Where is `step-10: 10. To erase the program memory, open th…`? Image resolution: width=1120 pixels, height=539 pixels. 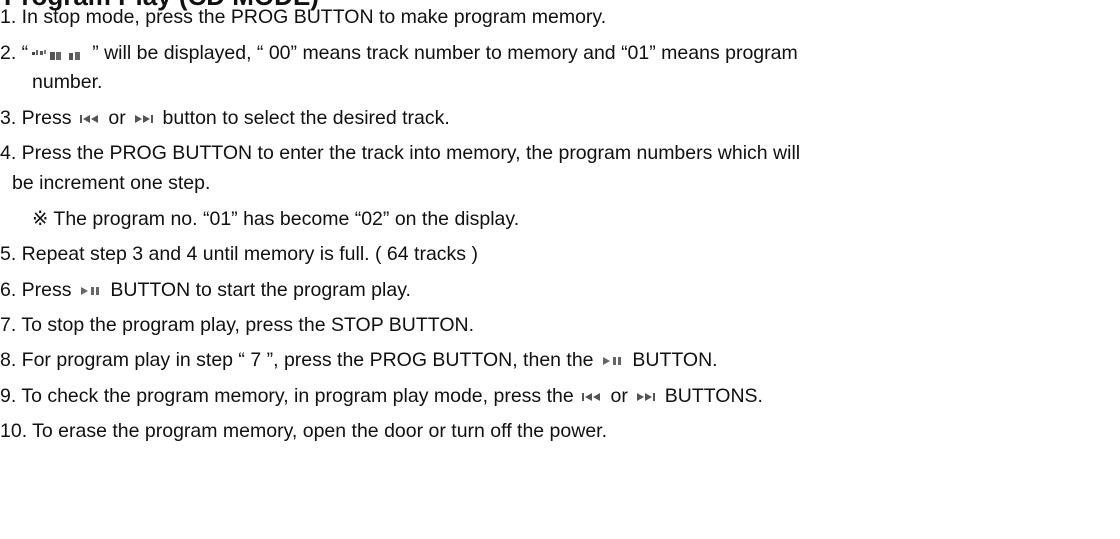 step-10: 10. To erase the program memory, open th… is located at coordinates (304, 431).